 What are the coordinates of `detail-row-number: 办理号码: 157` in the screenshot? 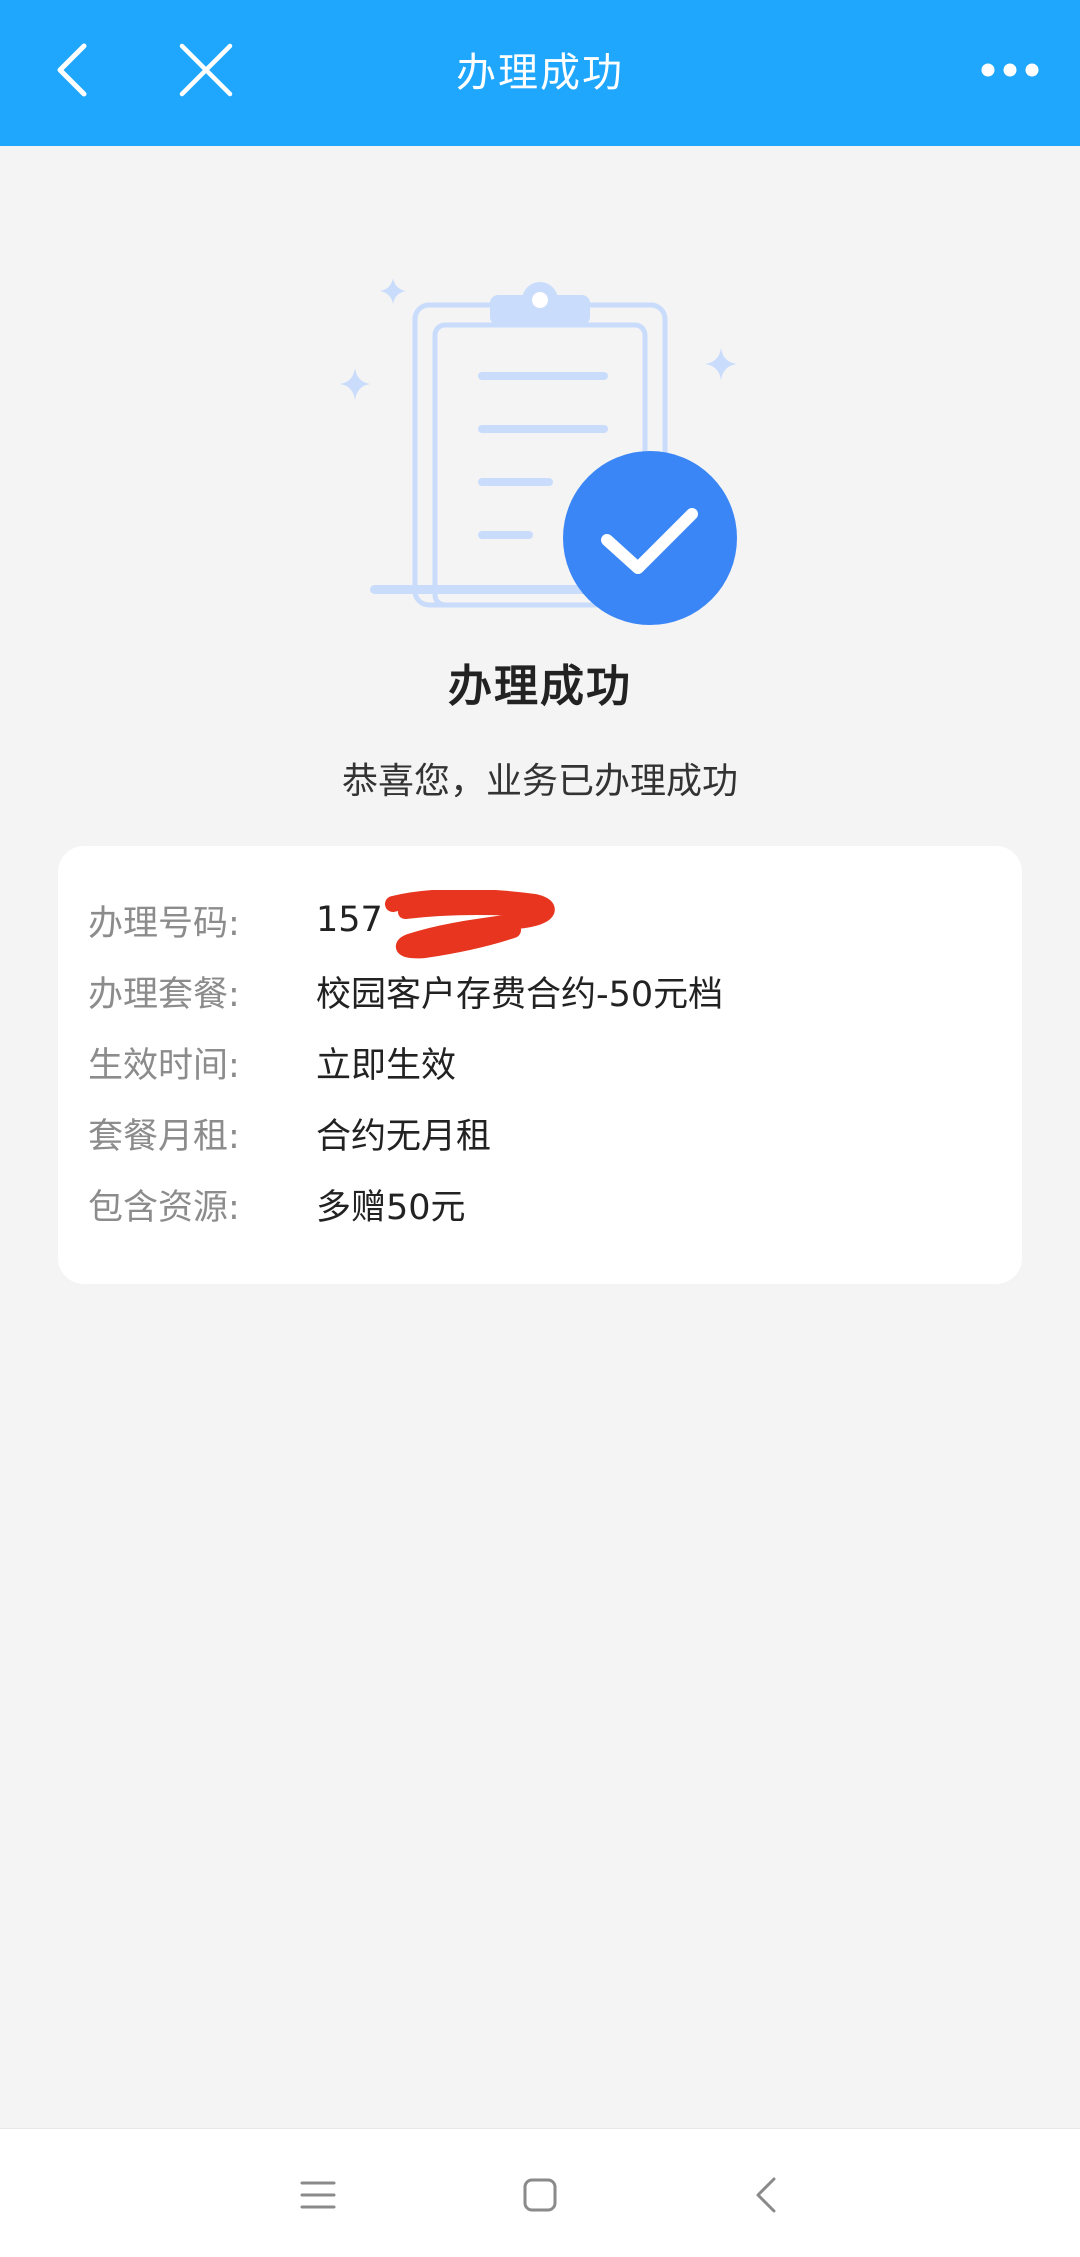 It's located at (235, 920).